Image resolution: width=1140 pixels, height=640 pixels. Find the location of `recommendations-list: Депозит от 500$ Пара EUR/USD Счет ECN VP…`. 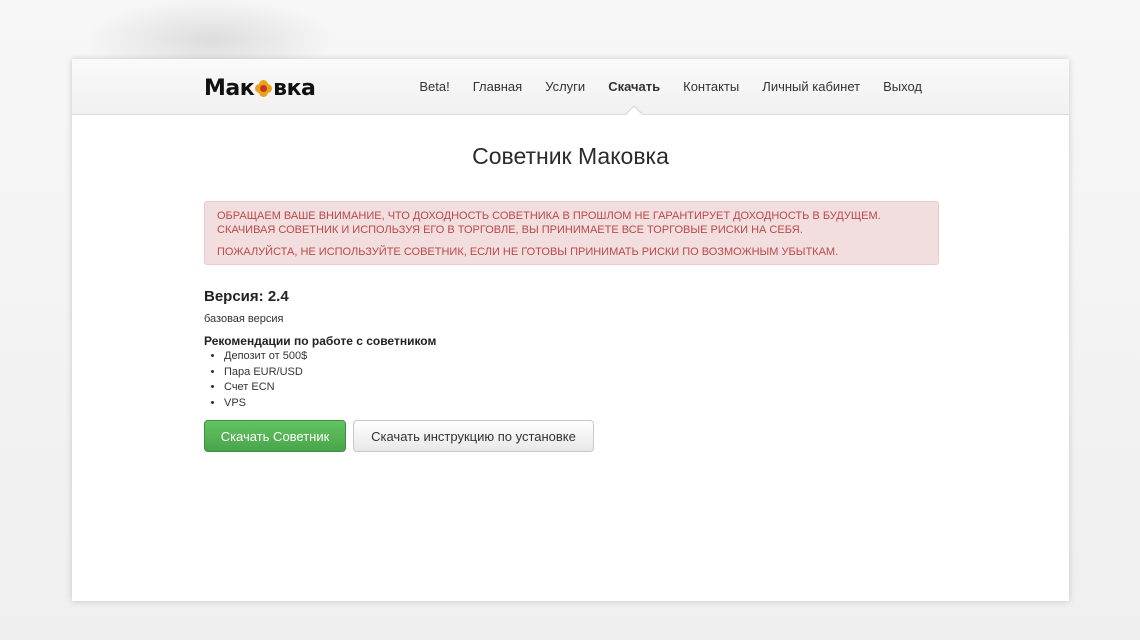

recommendations-list: Депозит от 500$ Пара EUR/USD Счет ECN VP… is located at coordinates (255, 380).